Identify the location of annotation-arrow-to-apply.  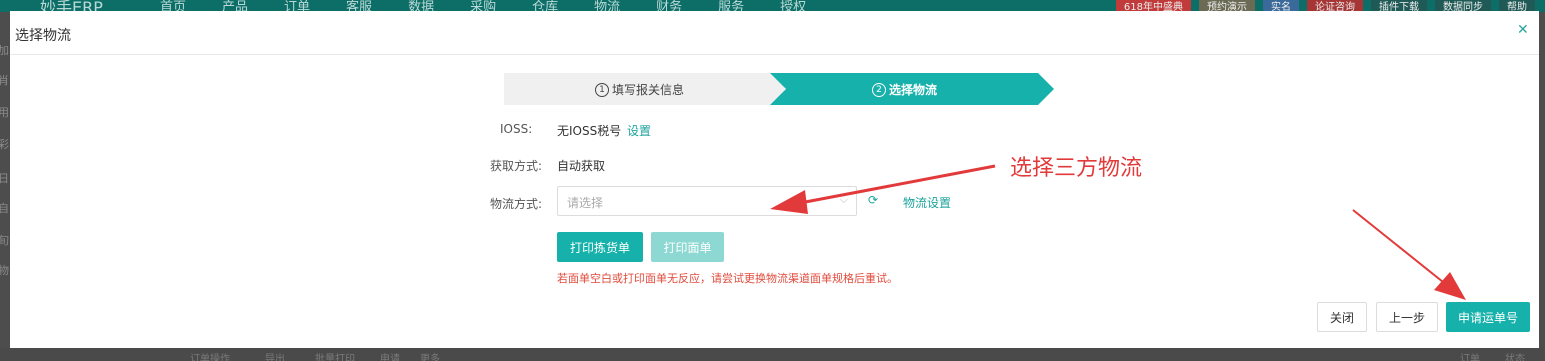
(1409, 254).